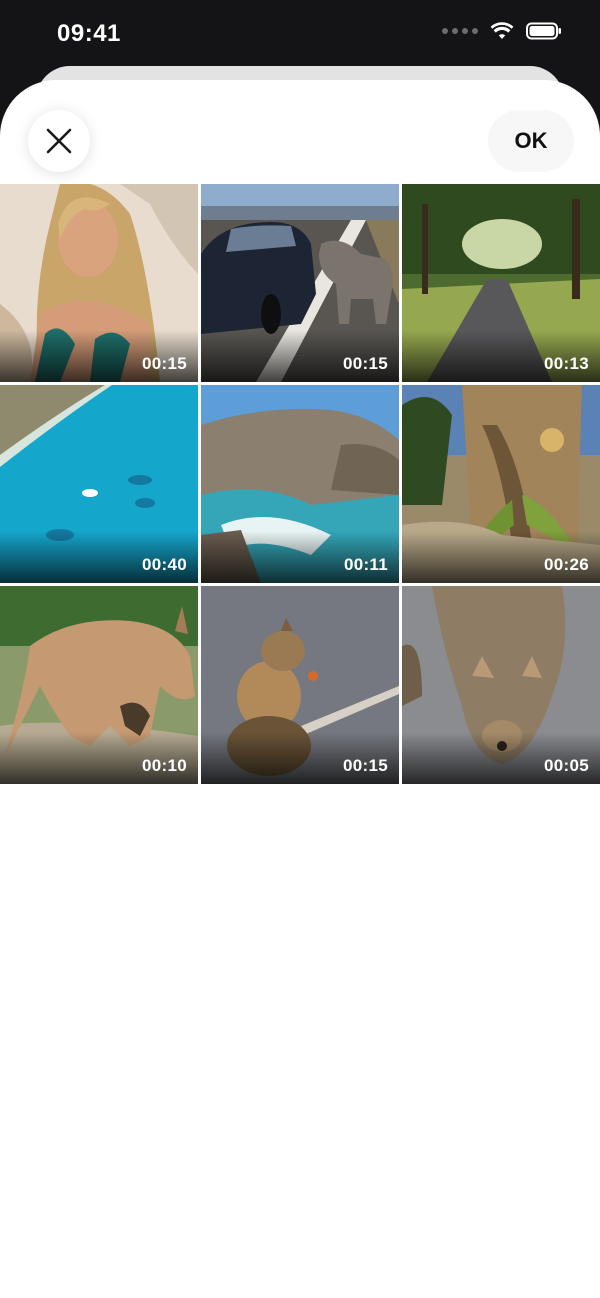 The height and width of the screenshot is (1298, 600). I want to click on video-thumbnail: 00:05, so click(501, 685).